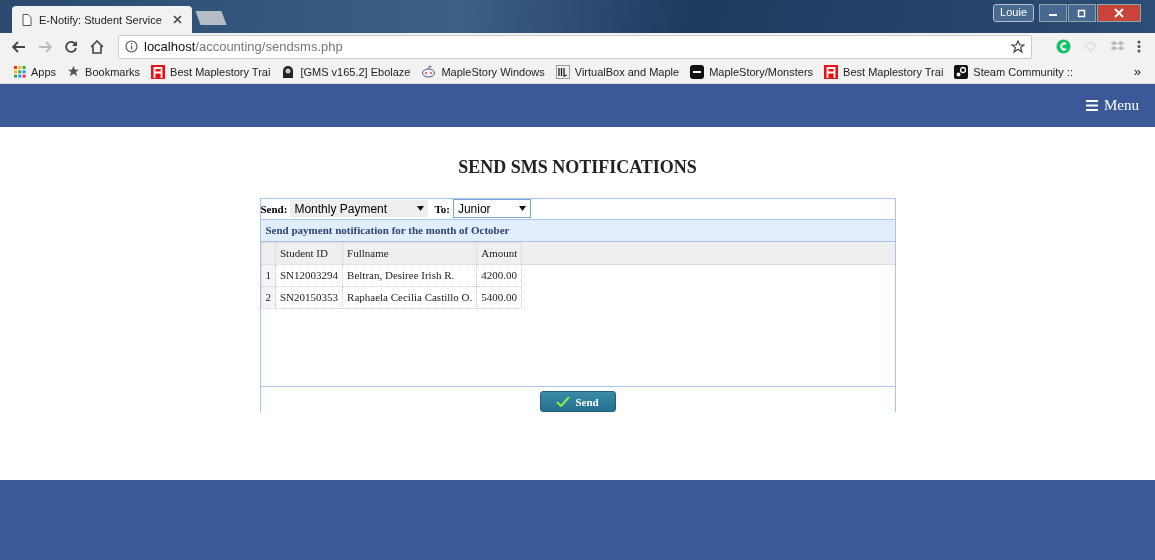  I want to click on home-icon, so click(97, 46).